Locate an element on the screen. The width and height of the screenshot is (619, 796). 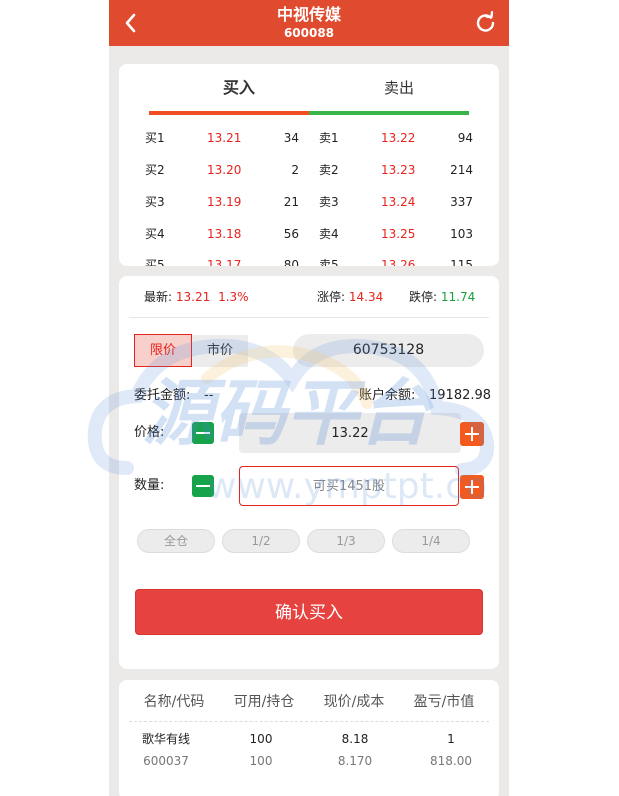
refresh-icon is located at coordinates (486, 23).